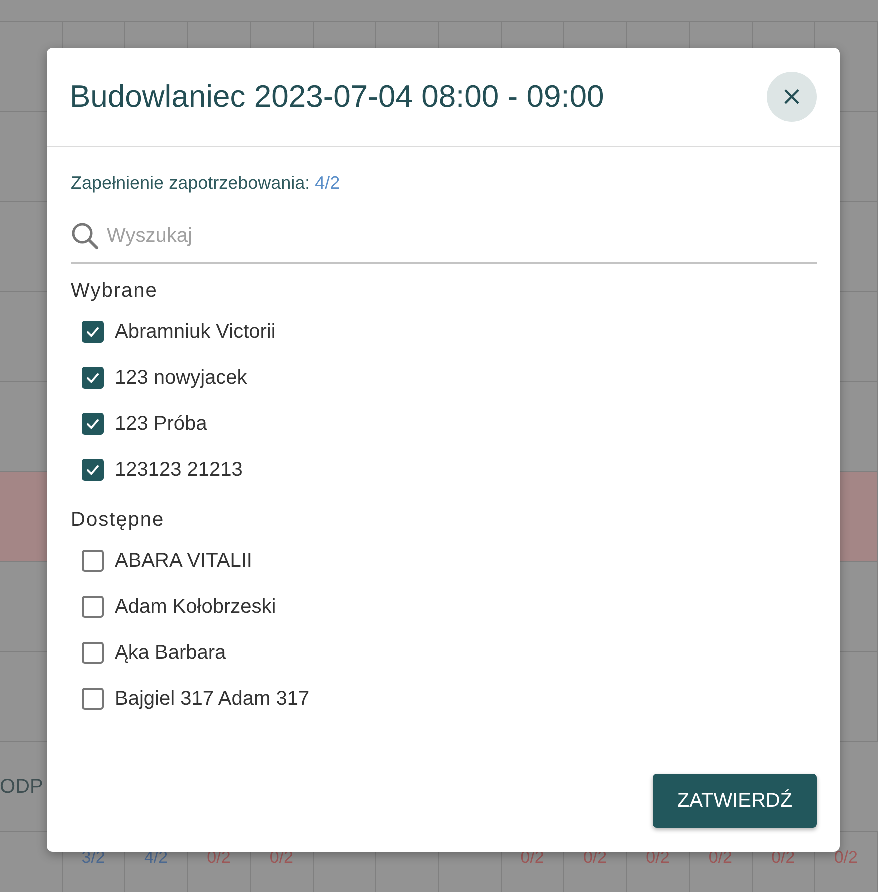  Describe the element at coordinates (206, 183) in the screenshot. I see `fill-status: Zapełnienie zapotrzebowania: 4/2` at that location.